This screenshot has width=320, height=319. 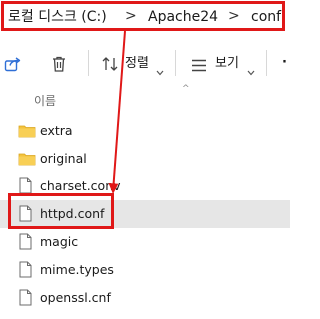 What do you see at coordinates (186, 89) in the screenshot?
I see `sort-caret-icon: ^` at bounding box center [186, 89].